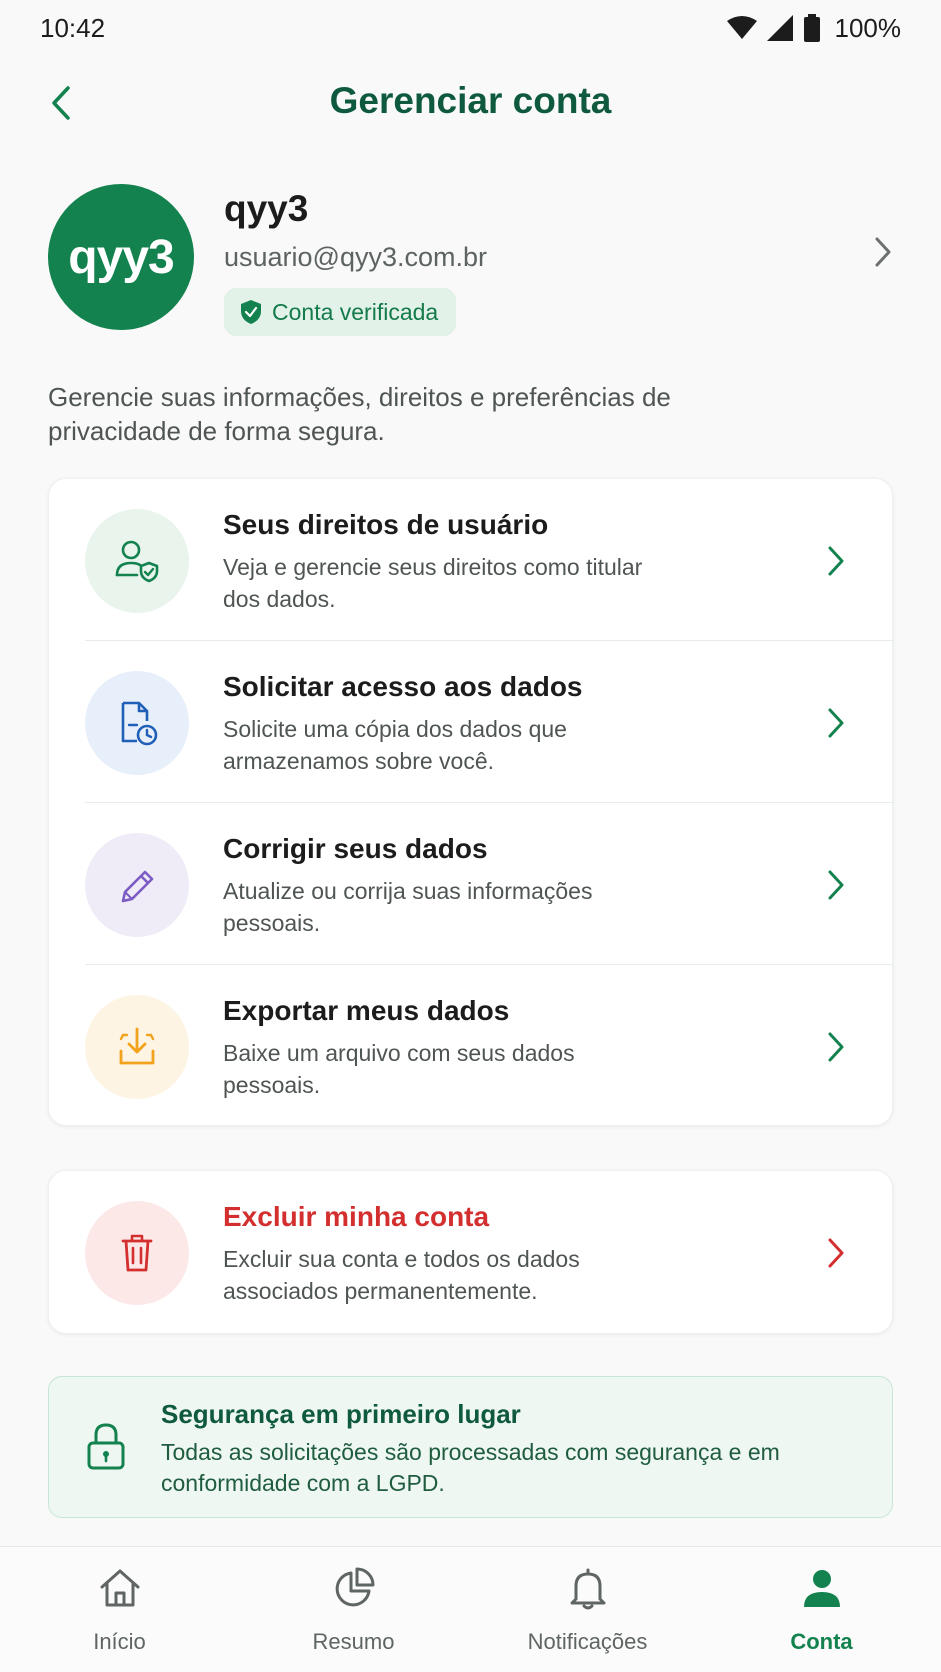  I want to click on row-title: Corrigir seus dados, so click(355, 848).